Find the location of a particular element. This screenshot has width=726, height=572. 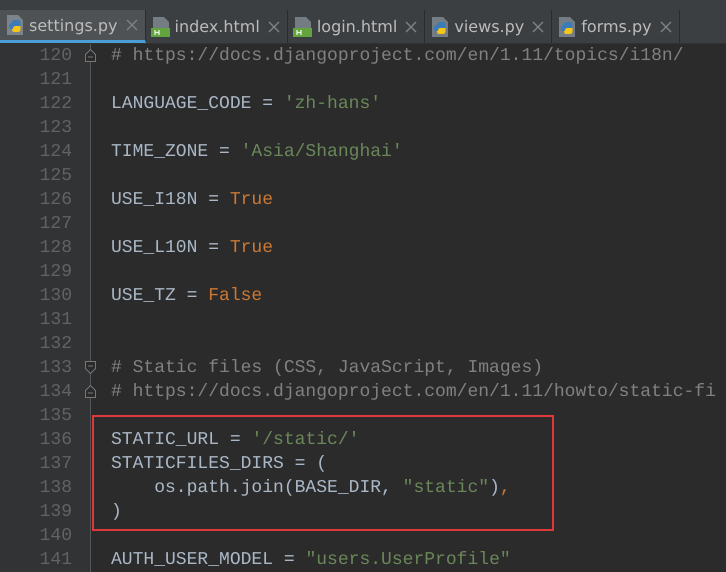

code-line: TIME_ZONE = 'Asia/Shanghai' is located at coordinates (257, 152).